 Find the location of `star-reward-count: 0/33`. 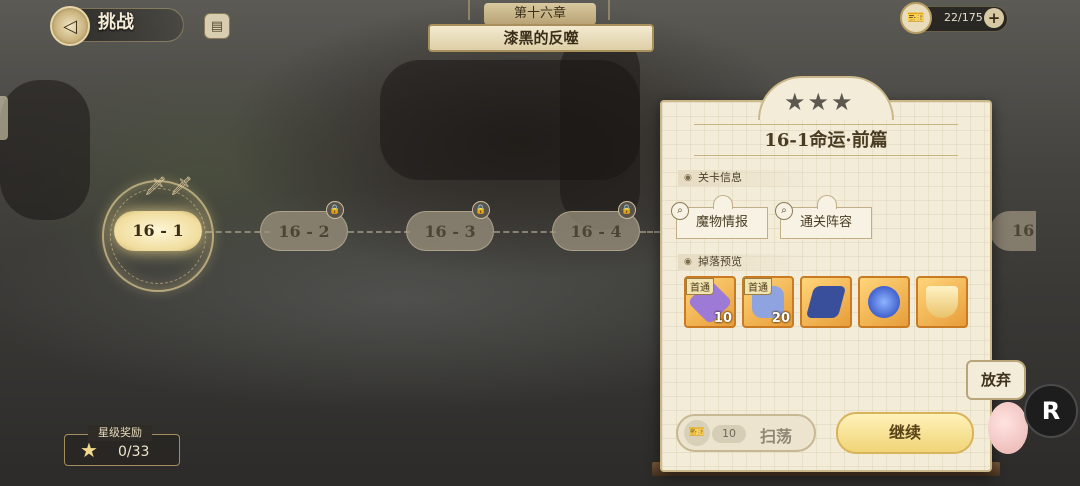

star-reward-count: 0/33 is located at coordinates (134, 452).